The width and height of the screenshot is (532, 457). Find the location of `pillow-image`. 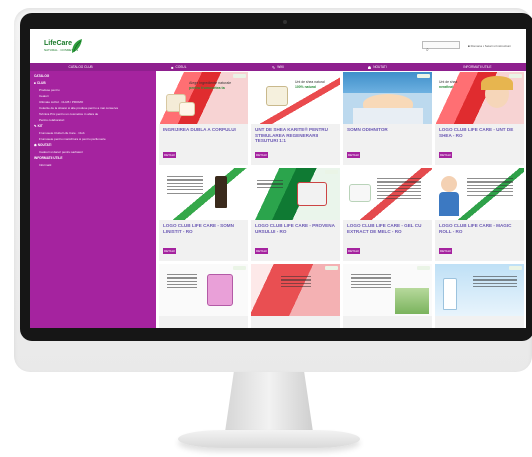

pillow-image is located at coordinates (388, 116).